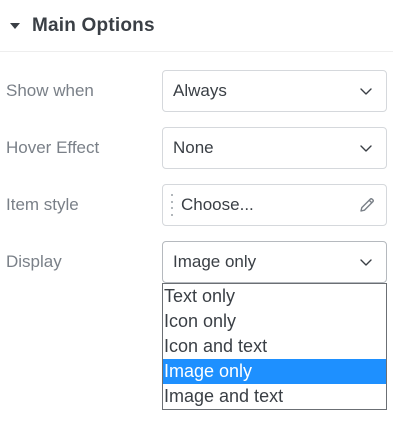  I want to click on caret-down-icon, so click(15, 25).